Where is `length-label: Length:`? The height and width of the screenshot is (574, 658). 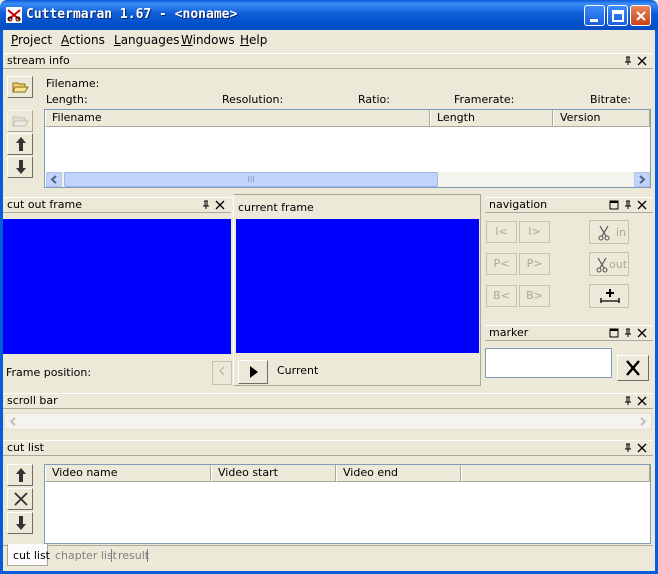
length-label: Length: is located at coordinates (67, 99).